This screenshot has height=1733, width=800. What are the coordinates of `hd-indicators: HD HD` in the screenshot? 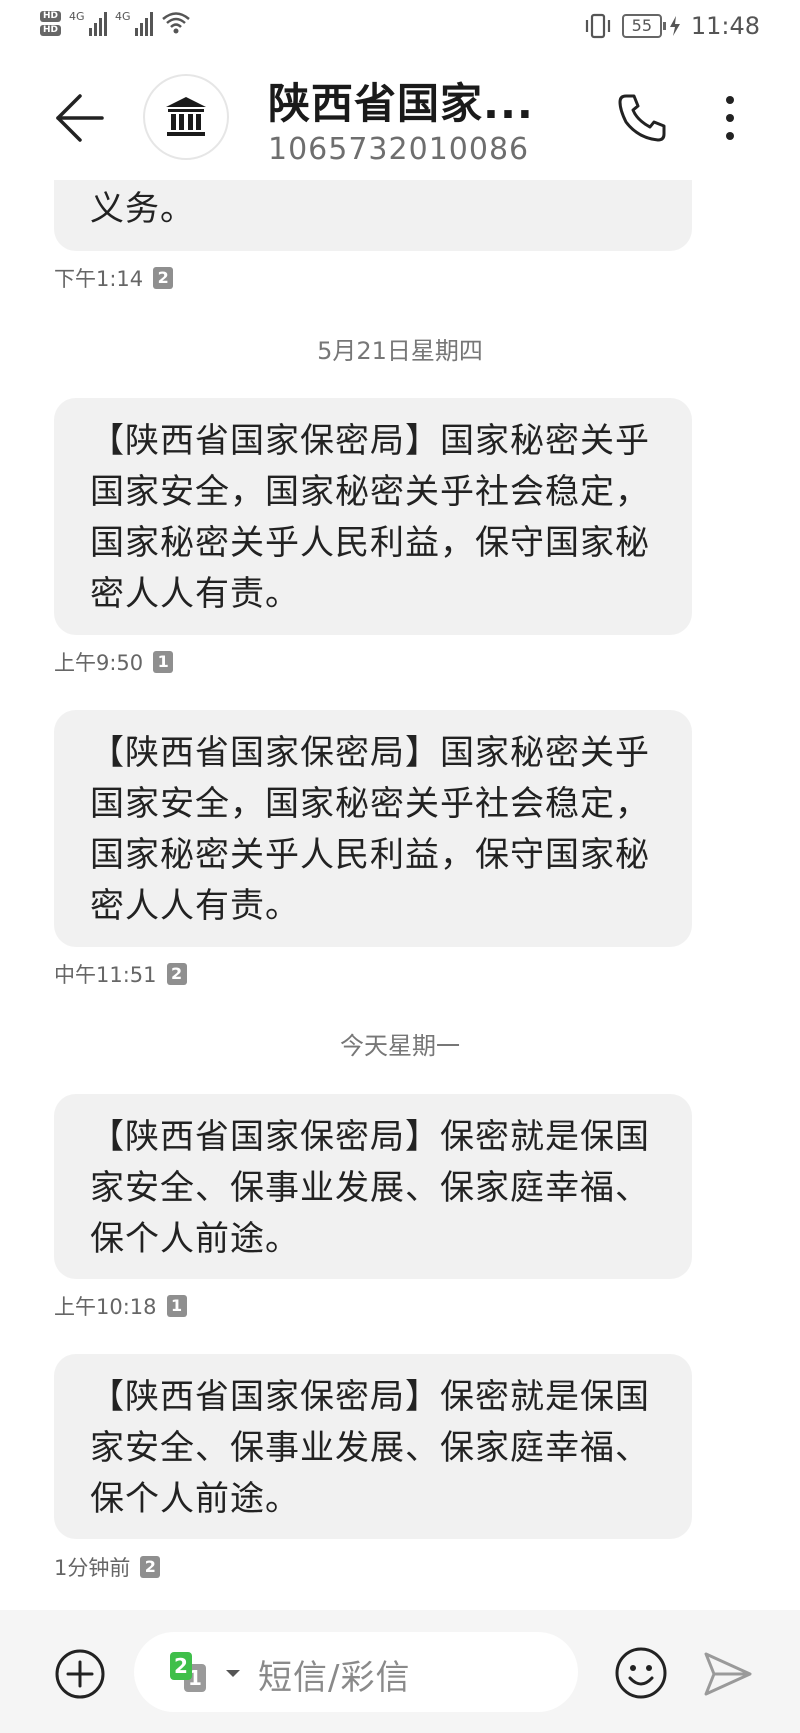 It's located at (51, 23).